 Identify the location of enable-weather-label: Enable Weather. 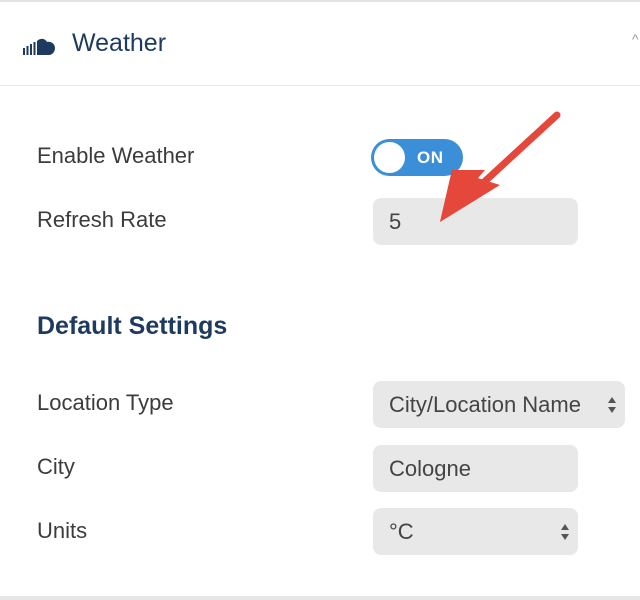
(116, 155).